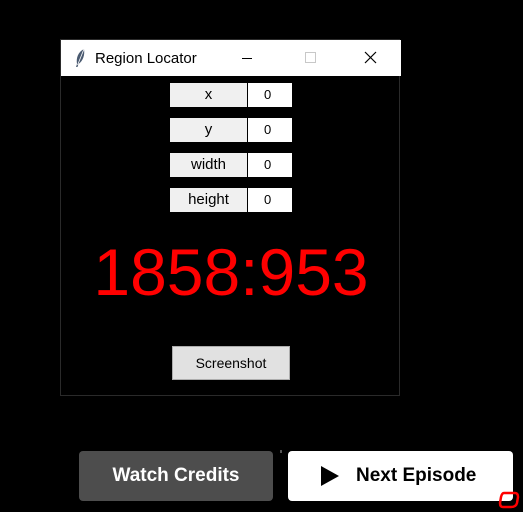 This screenshot has width=523, height=512. What do you see at coordinates (231, 363) in the screenshot?
I see `screenshot-button: Screenshot` at bounding box center [231, 363].